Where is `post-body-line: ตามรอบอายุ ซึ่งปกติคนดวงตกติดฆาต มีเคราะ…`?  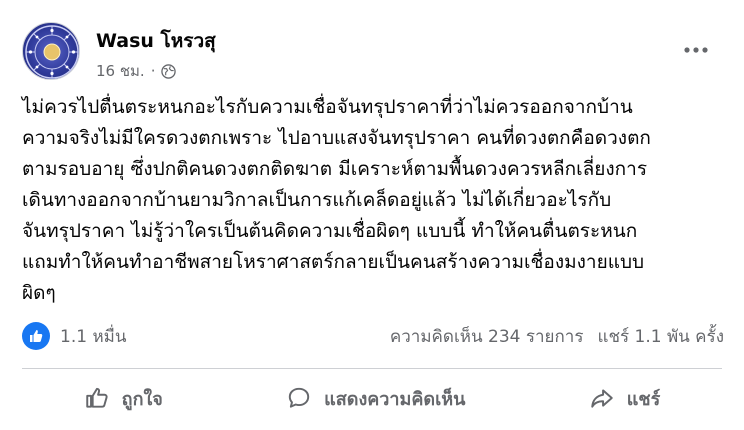
post-body-line: ตามรอบอายุ ซึ่งปกติคนดวงตกติดฆาต มีเคราะ… is located at coordinates (335, 169).